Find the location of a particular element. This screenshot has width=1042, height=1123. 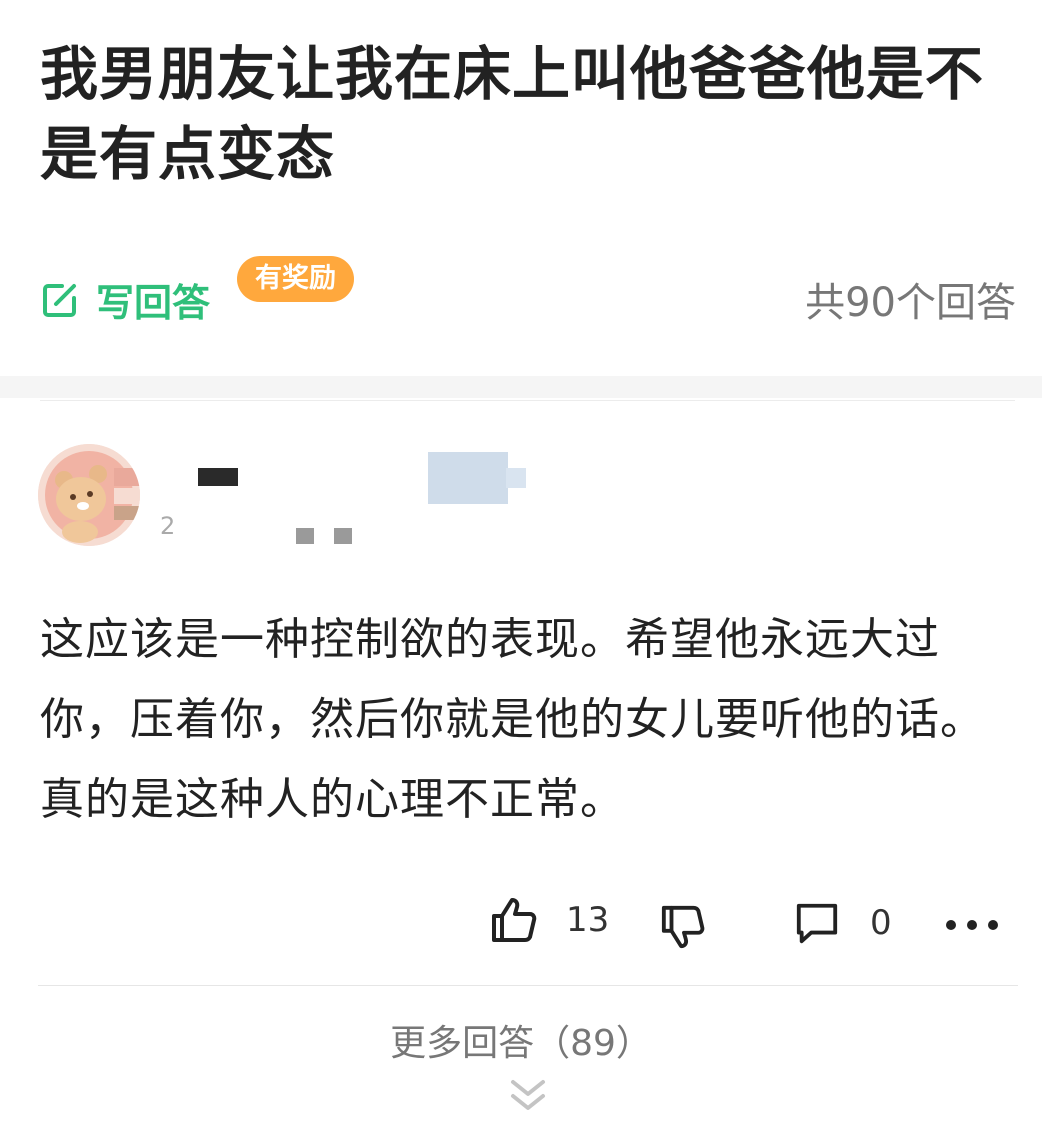

expand-more-button is located at coordinates (528, 1096).